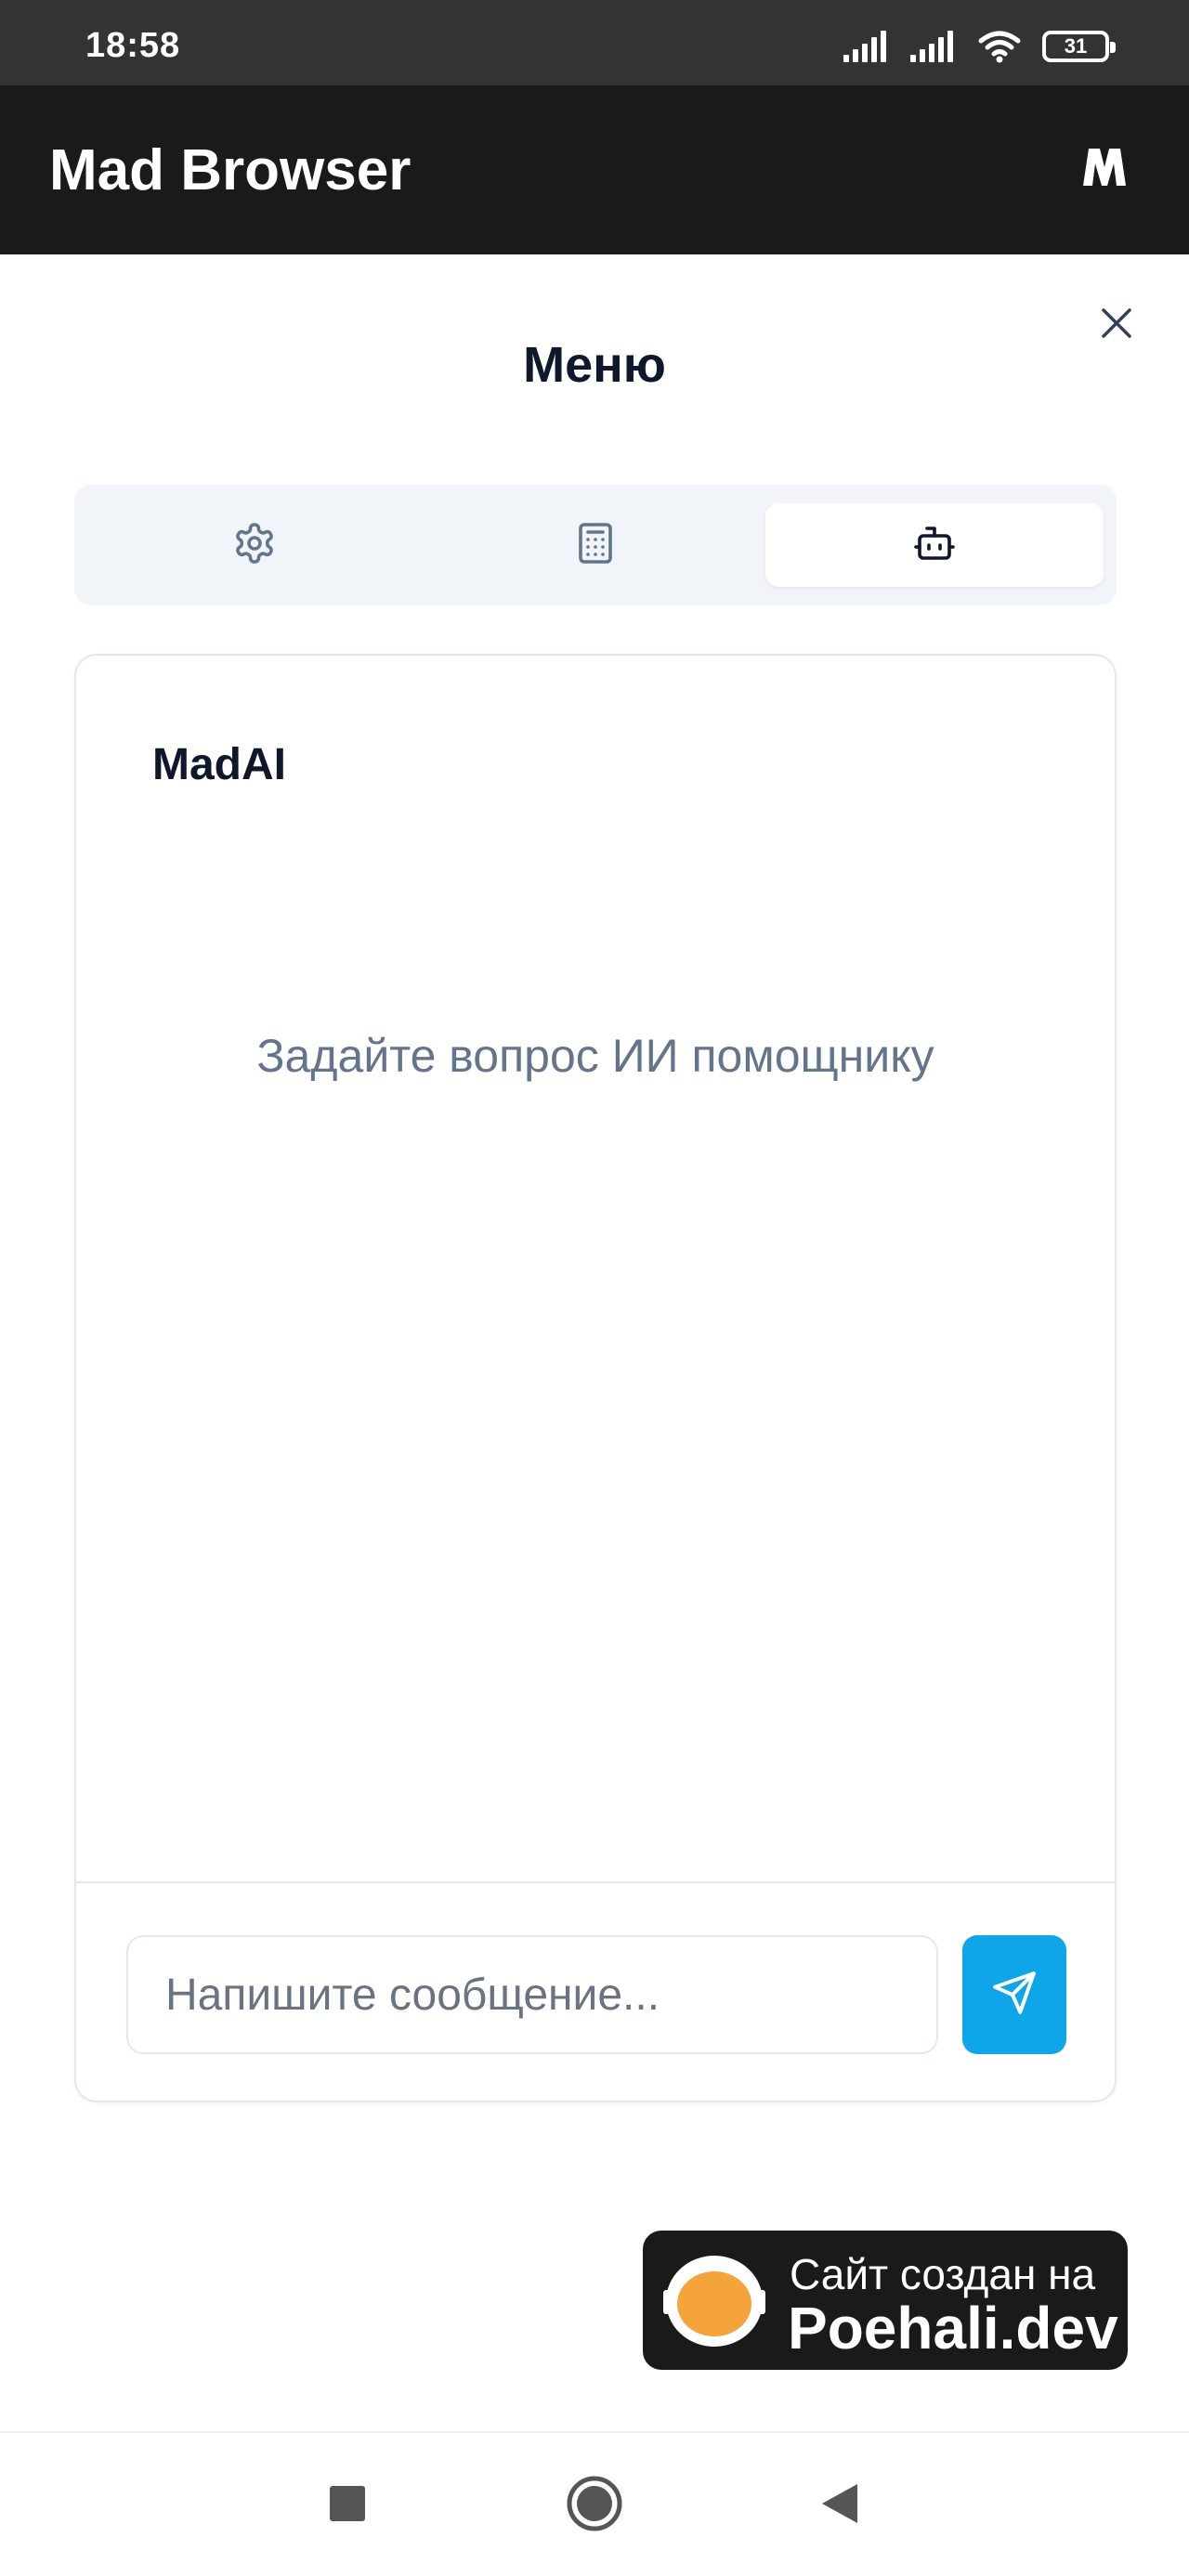 This screenshot has height=2576, width=1189. I want to click on bot-icon, so click(935, 545).